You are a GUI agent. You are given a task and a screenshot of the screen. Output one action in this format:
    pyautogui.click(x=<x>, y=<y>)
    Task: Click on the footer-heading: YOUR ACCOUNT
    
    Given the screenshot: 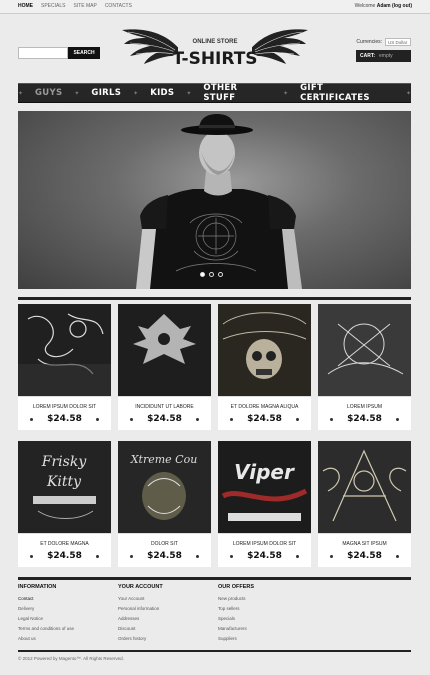 What is the action you would take?
    pyautogui.click(x=140, y=587)
    